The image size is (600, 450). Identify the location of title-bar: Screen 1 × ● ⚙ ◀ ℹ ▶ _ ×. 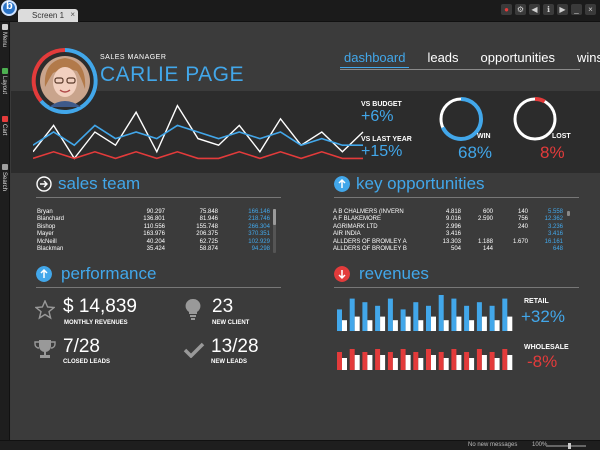
(300, 11).